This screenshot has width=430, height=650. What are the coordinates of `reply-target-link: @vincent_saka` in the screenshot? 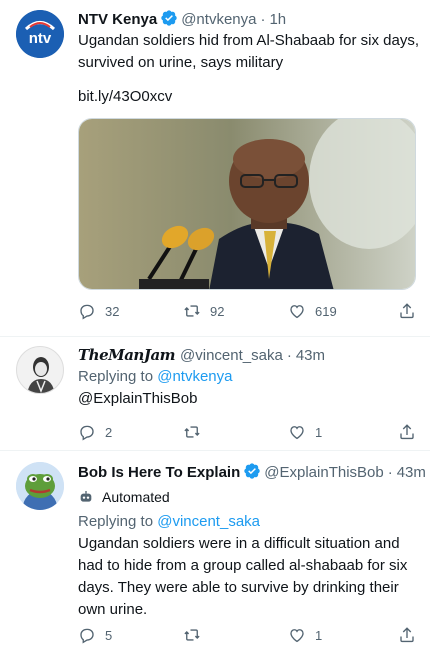 It's located at (208, 521).